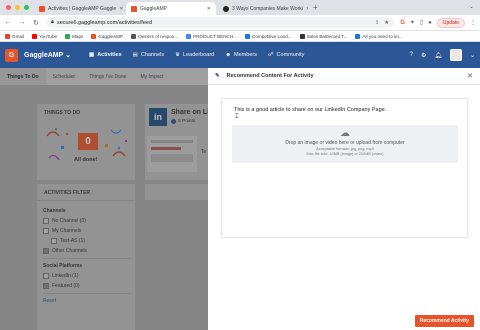  I want to click on nav-activities: ▦ Activities, so click(105, 55).